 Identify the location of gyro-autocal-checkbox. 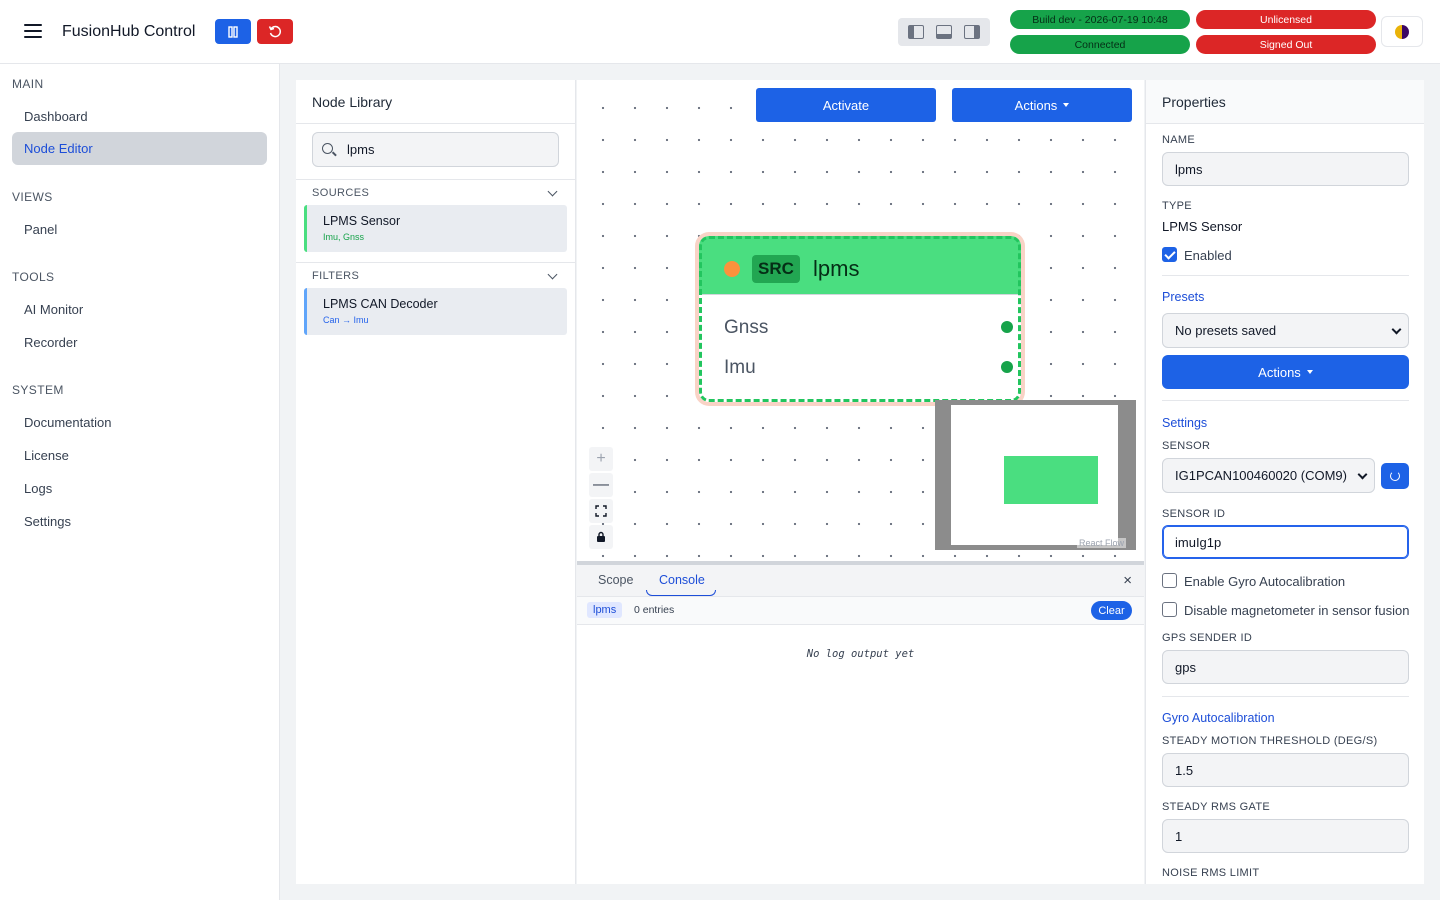
(1169, 580).